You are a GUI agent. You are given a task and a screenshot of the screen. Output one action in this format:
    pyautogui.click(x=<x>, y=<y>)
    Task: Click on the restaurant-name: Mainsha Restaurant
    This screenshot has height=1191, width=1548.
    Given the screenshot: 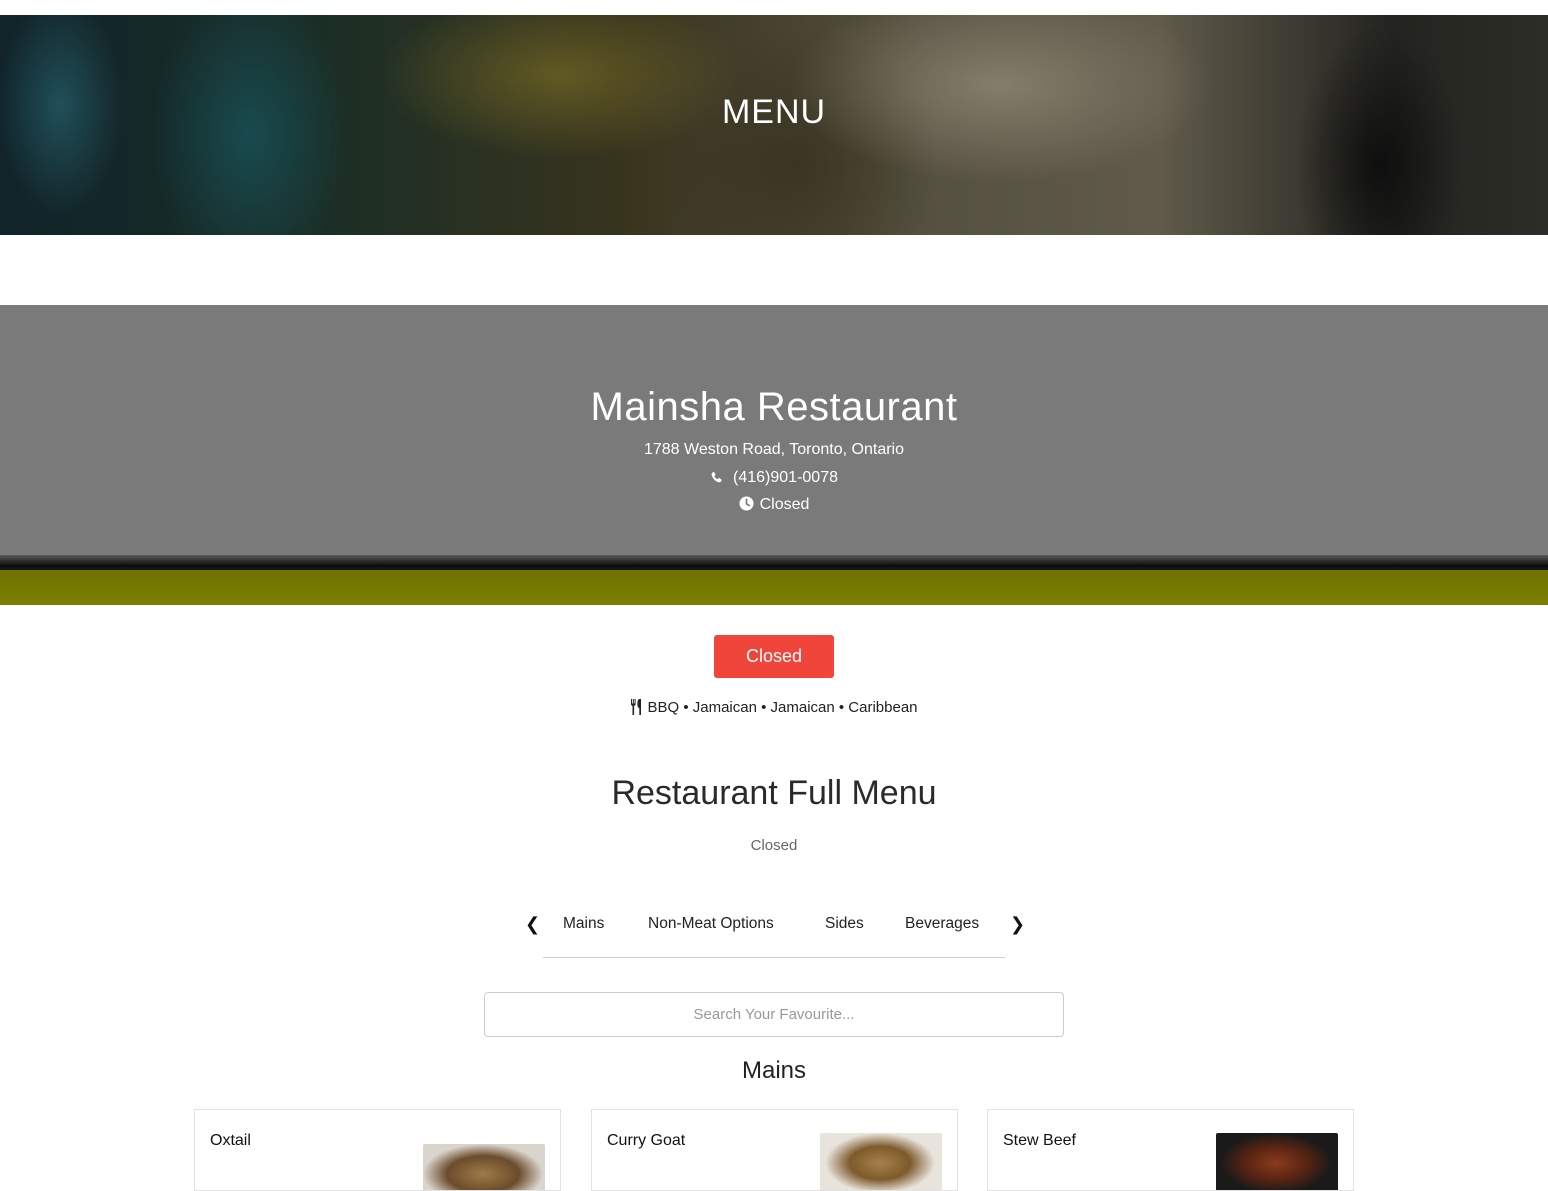 What is the action you would take?
    pyautogui.click(x=774, y=407)
    